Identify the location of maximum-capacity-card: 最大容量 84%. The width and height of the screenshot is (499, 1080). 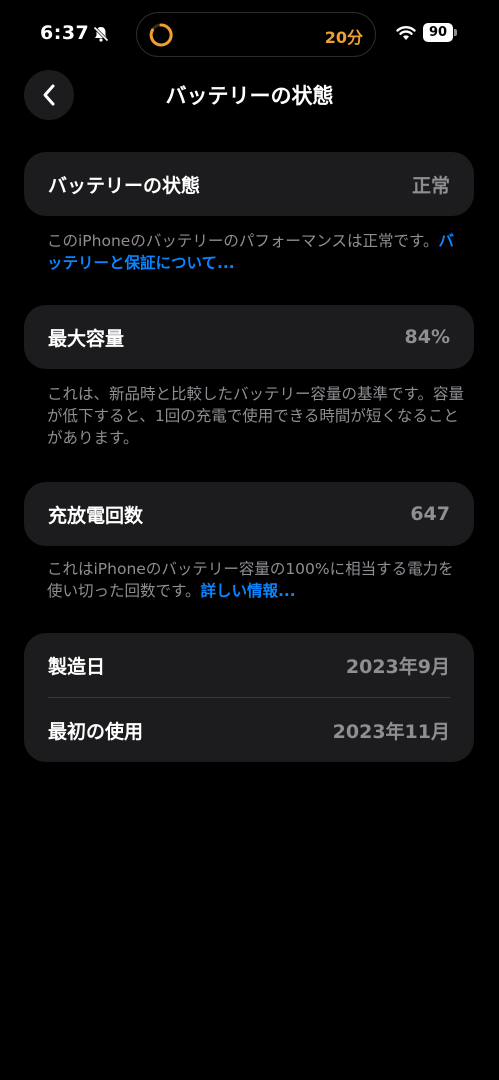
(249, 337).